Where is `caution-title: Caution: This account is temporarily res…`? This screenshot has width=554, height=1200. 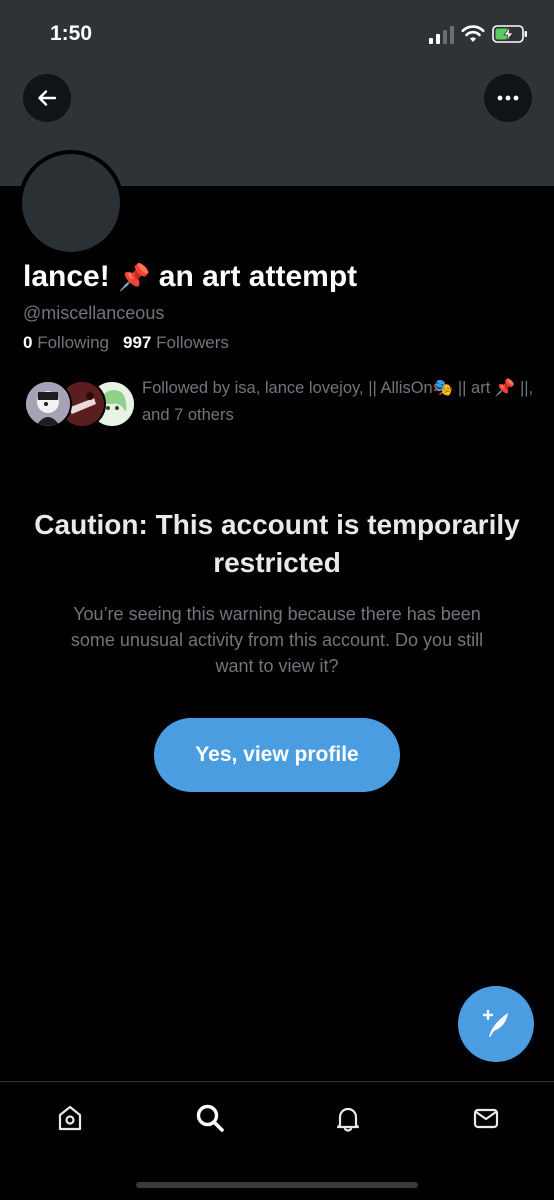
caution-title: Caution: This account is temporarily res… is located at coordinates (277, 543).